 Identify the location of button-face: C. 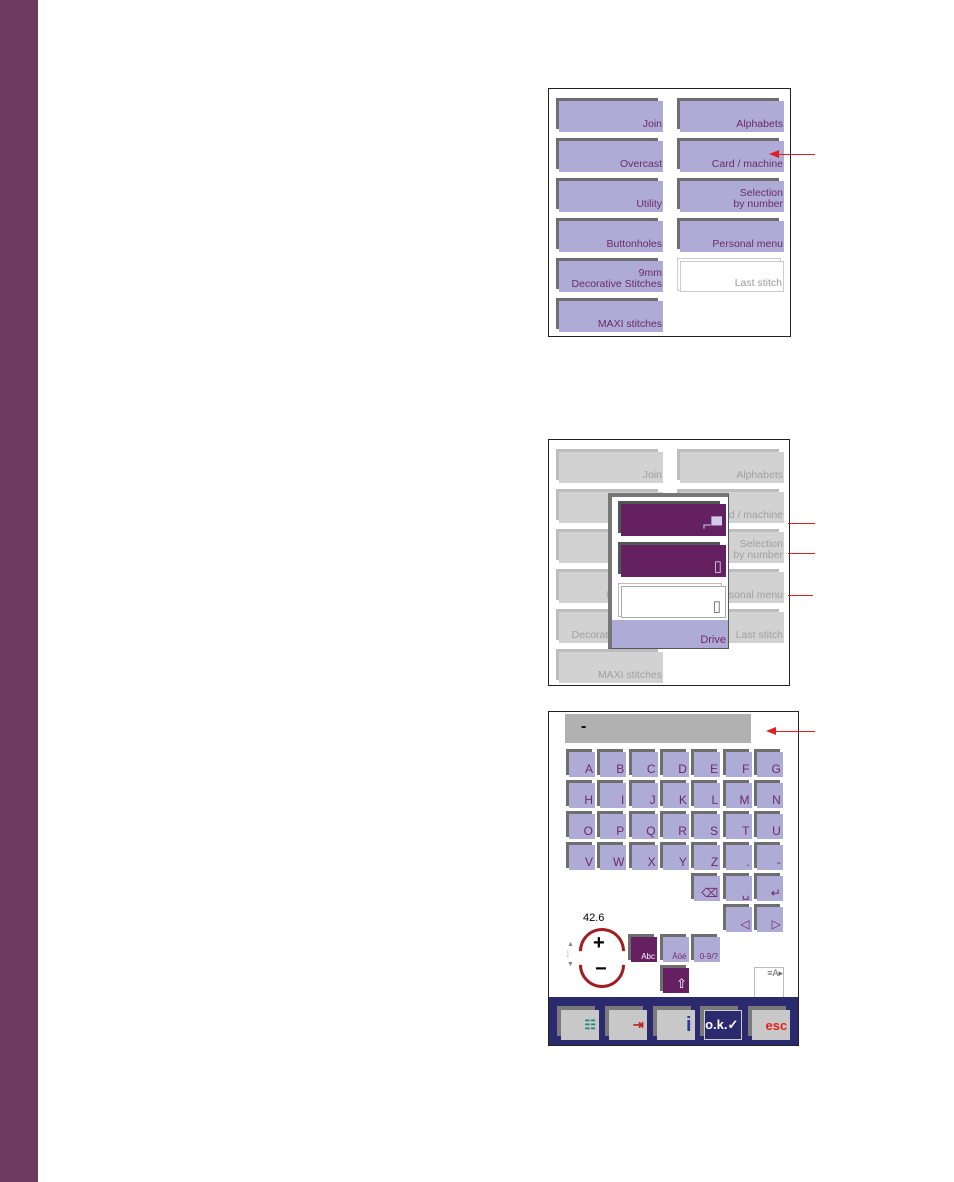
(644, 764).